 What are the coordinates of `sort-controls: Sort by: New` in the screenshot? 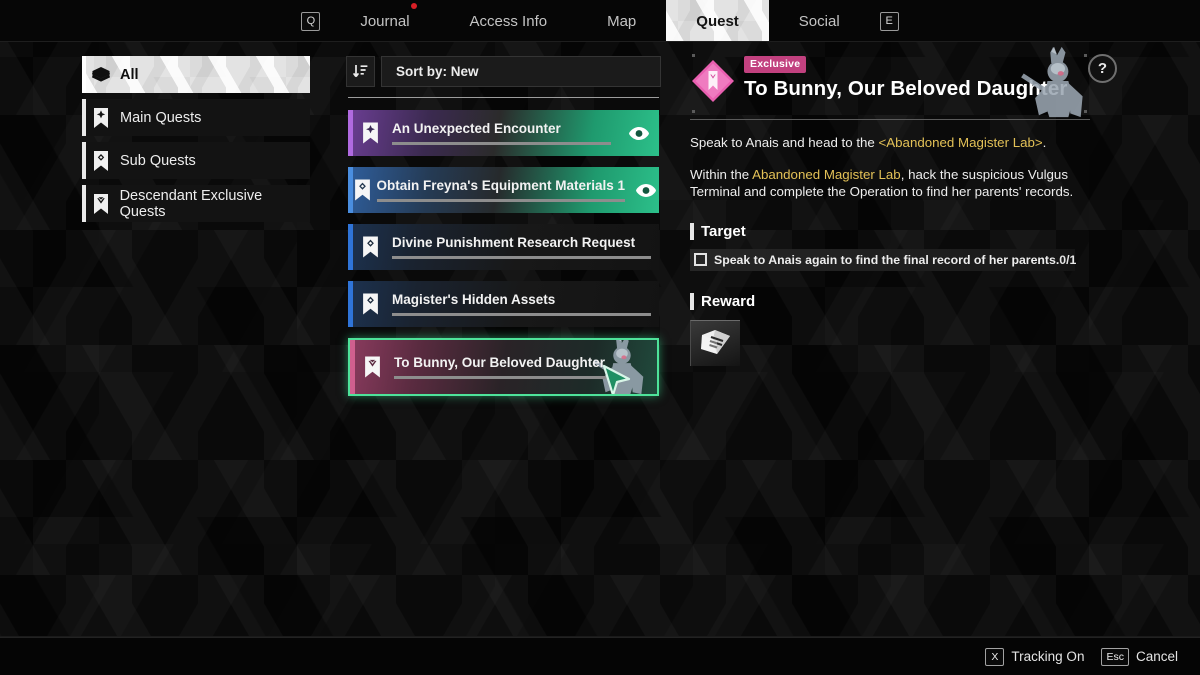 It's located at (503, 72).